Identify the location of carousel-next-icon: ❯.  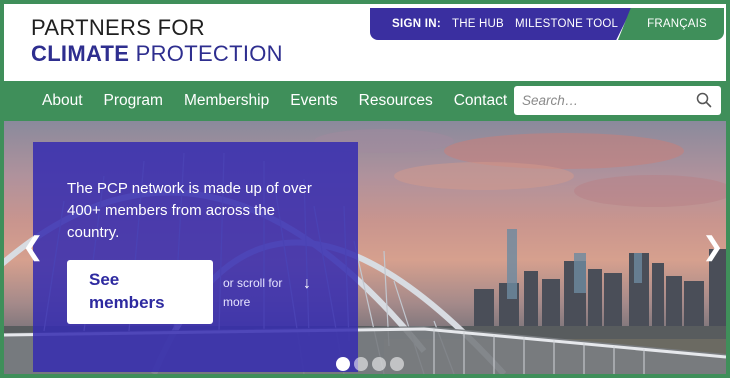
(713, 247).